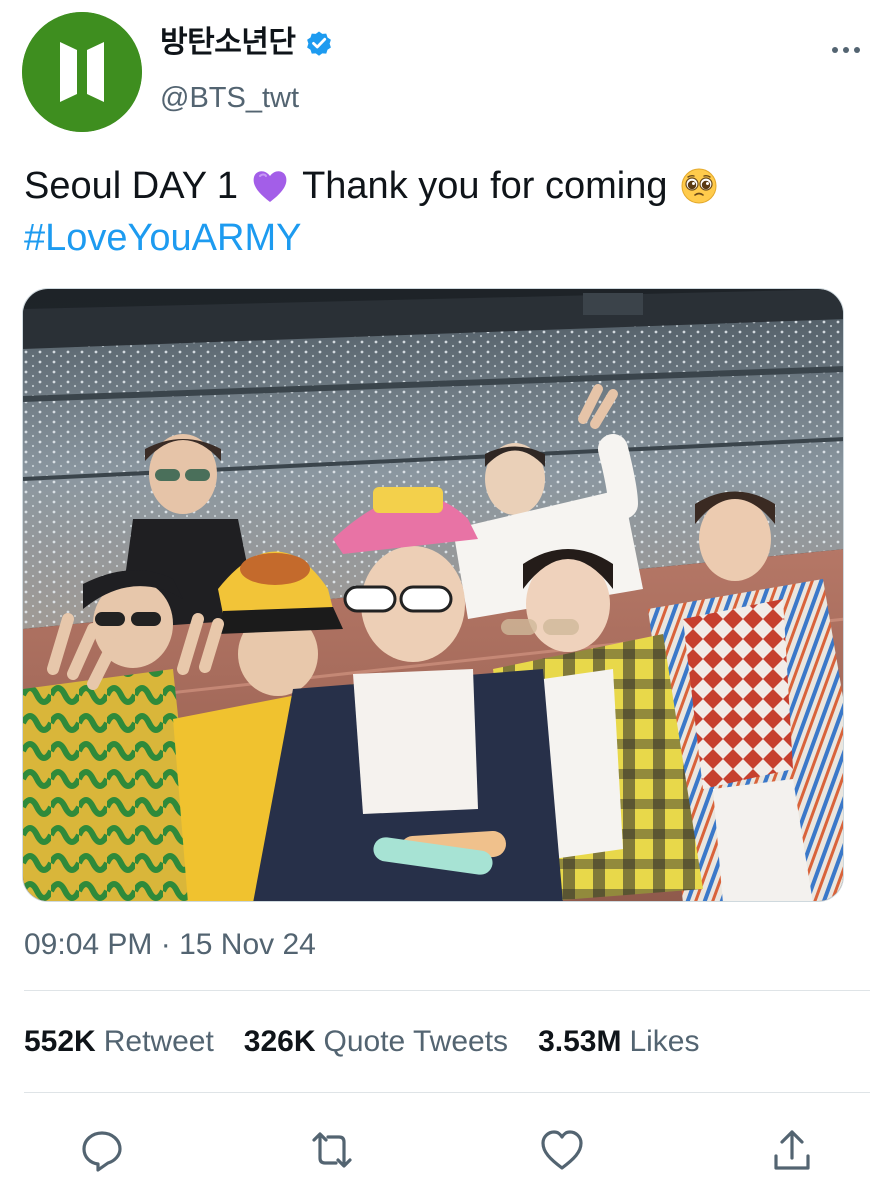  What do you see at coordinates (82, 72) in the screenshot?
I see `avatar` at bounding box center [82, 72].